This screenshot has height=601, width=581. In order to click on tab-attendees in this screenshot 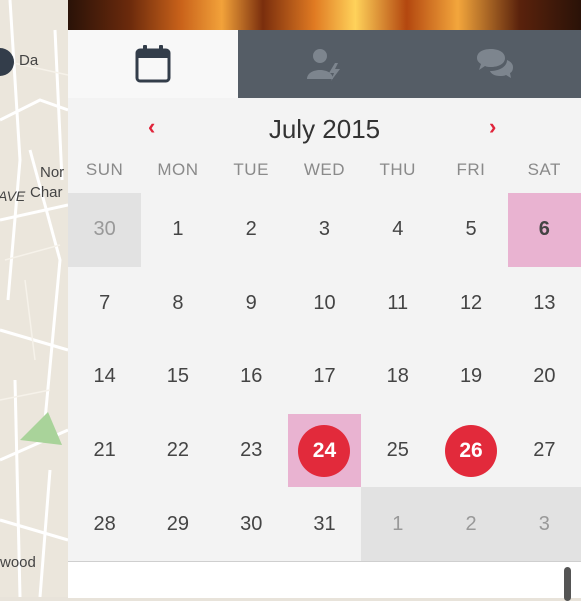, I will do `click(324, 64)`.